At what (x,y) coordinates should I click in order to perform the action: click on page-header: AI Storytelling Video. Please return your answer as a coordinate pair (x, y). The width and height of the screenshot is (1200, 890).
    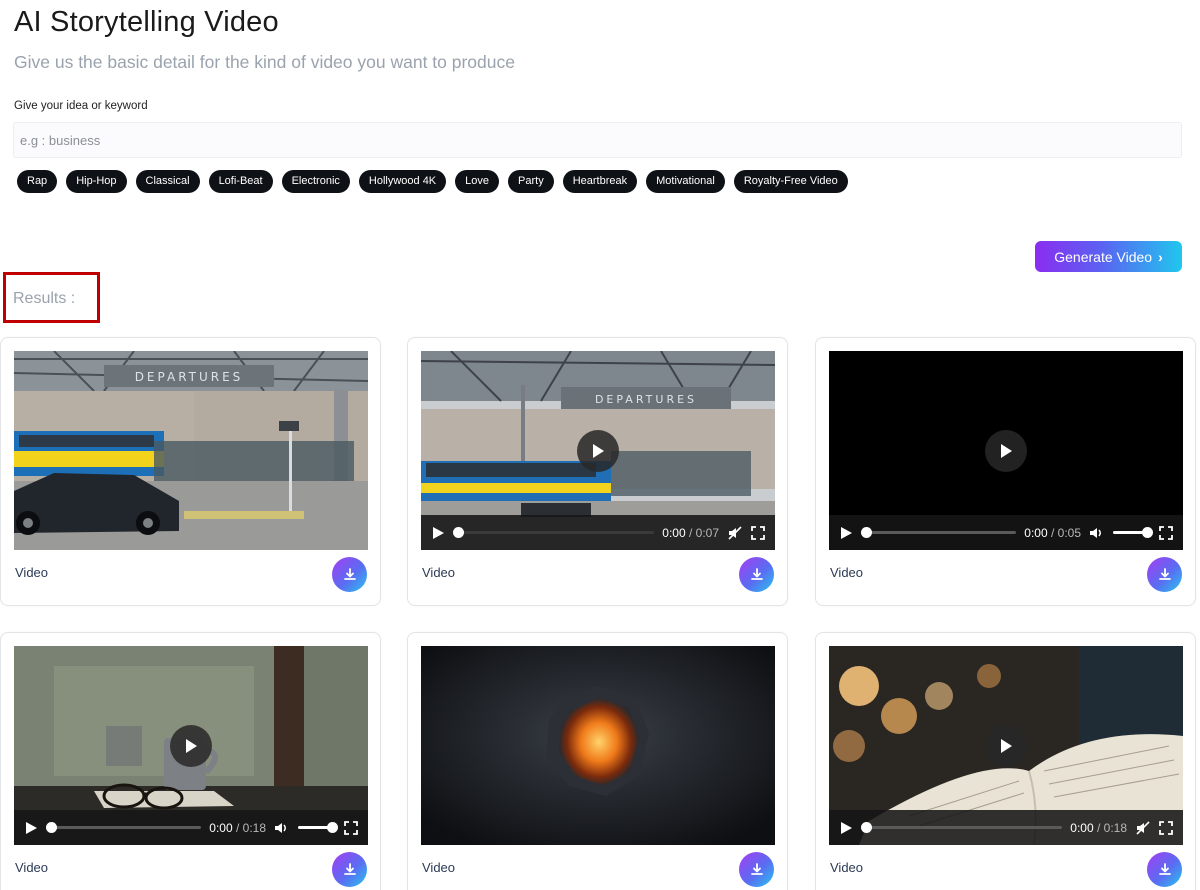
    Looking at the image, I should click on (146, 22).